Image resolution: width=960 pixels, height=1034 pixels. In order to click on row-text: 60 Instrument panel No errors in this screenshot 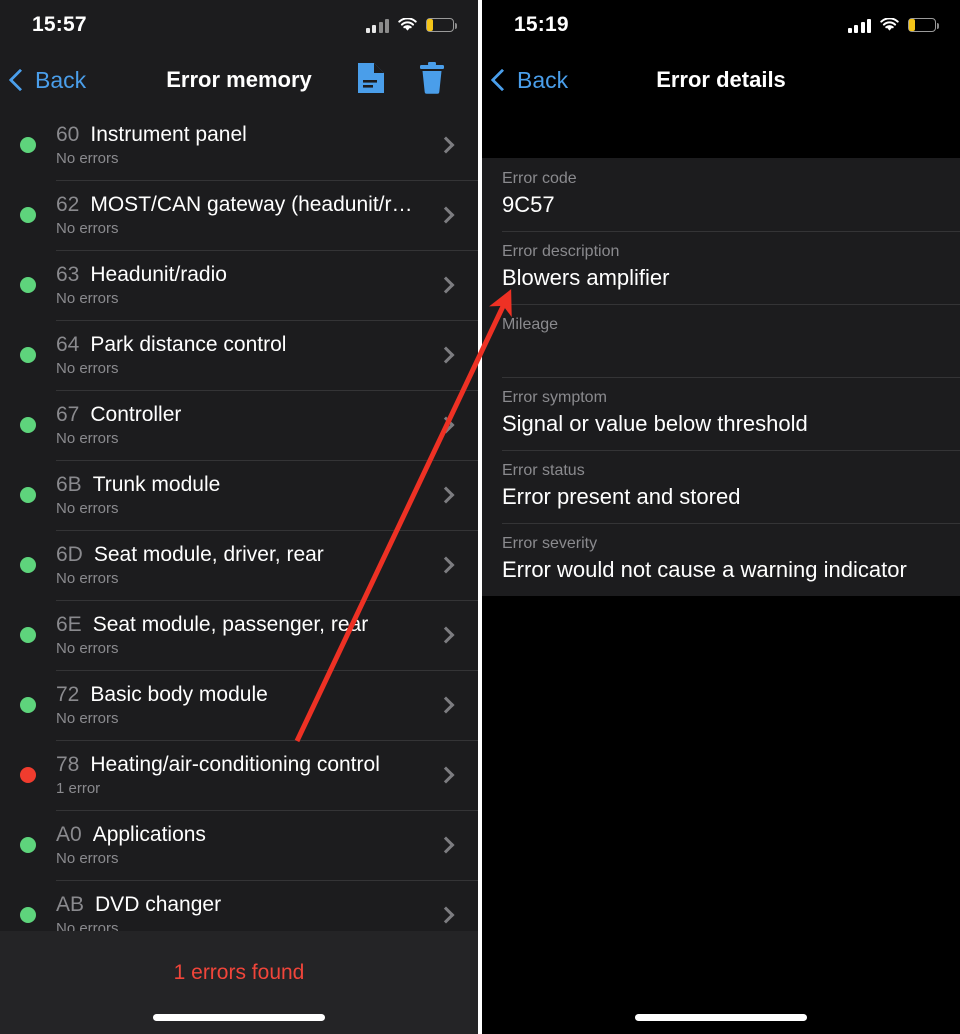, I will do `click(248, 145)`.